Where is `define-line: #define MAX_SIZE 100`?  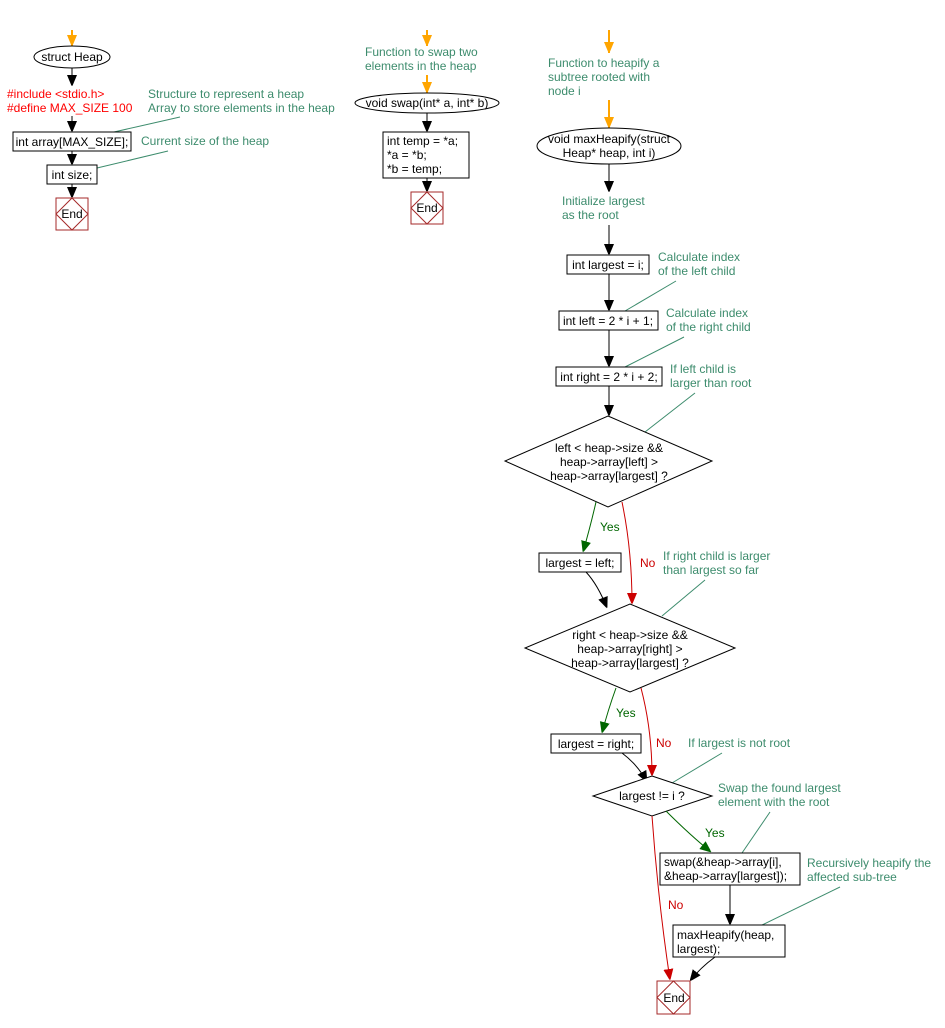 define-line: #define MAX_SIZE 100 is located at coordinates (70, 108).